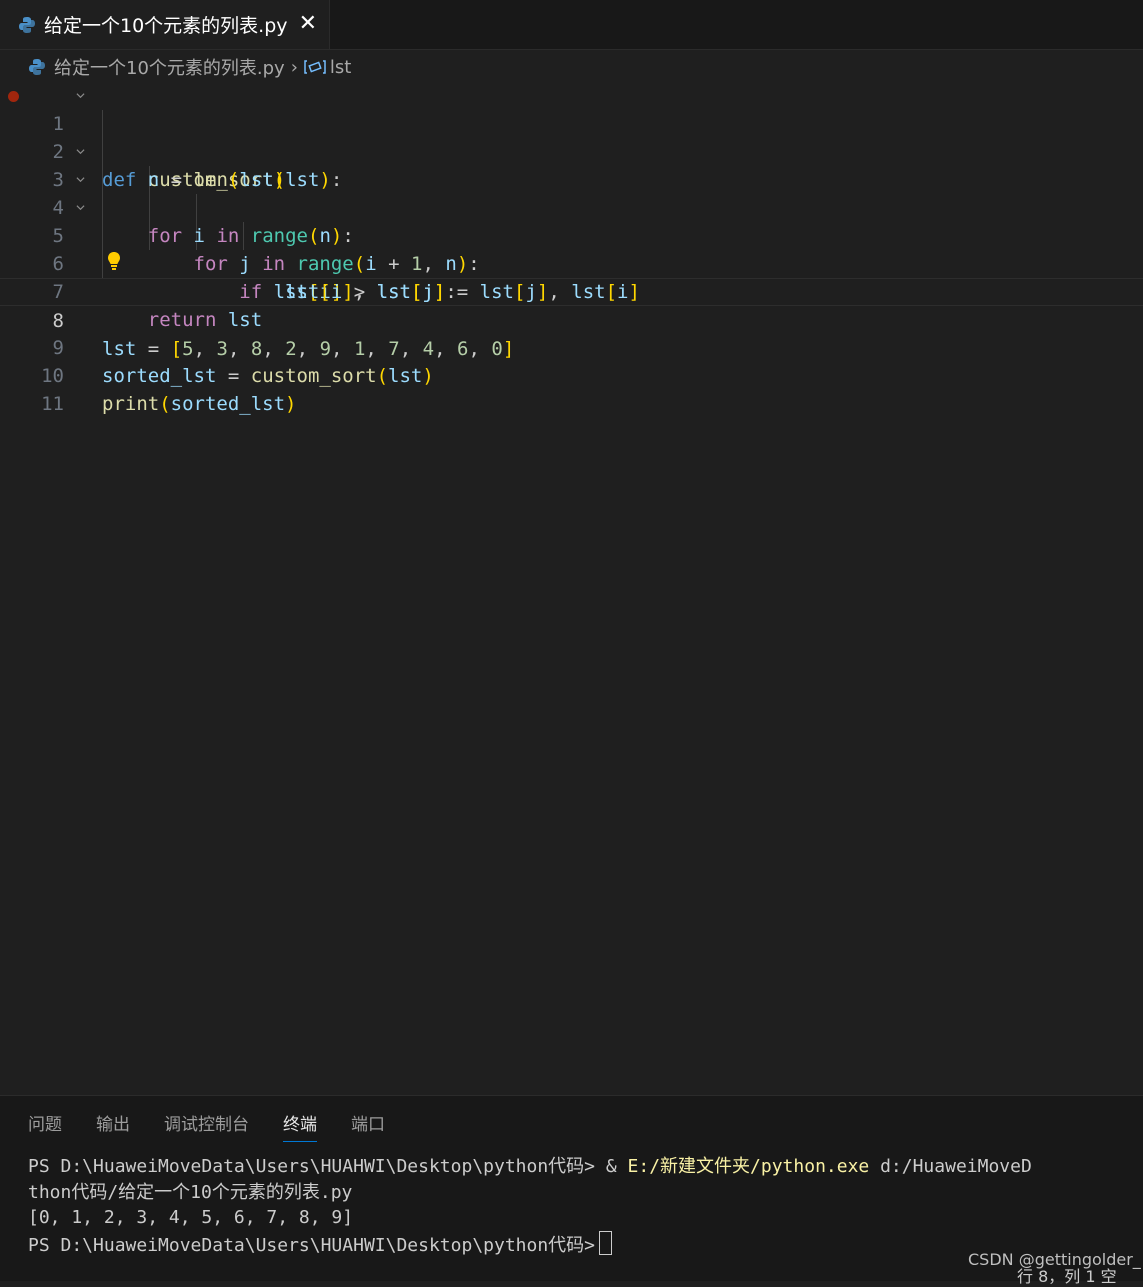  I want to click on code-line: 1 def custom_sort(lst):, so click(571, 136).